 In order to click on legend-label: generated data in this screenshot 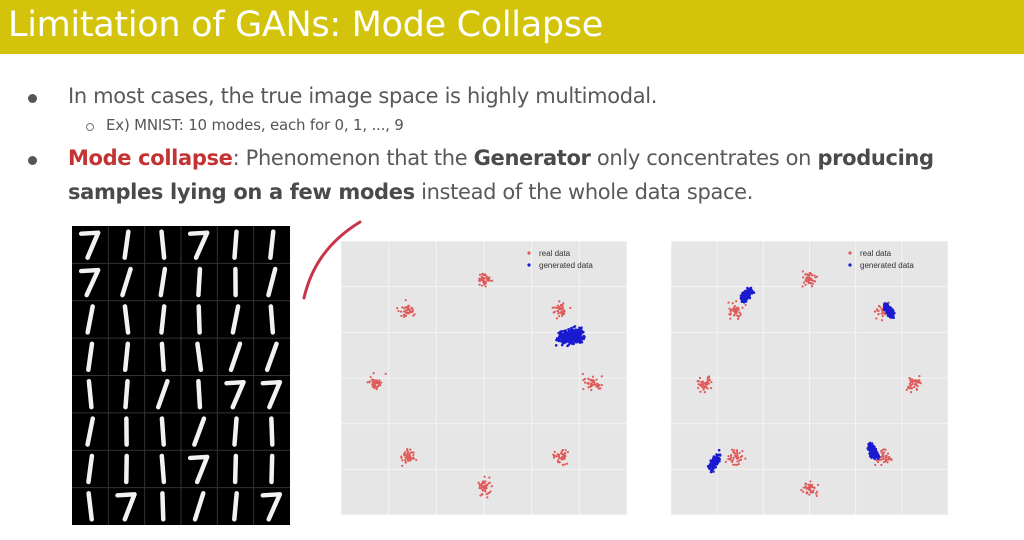, I will do `click(566, 265)`.